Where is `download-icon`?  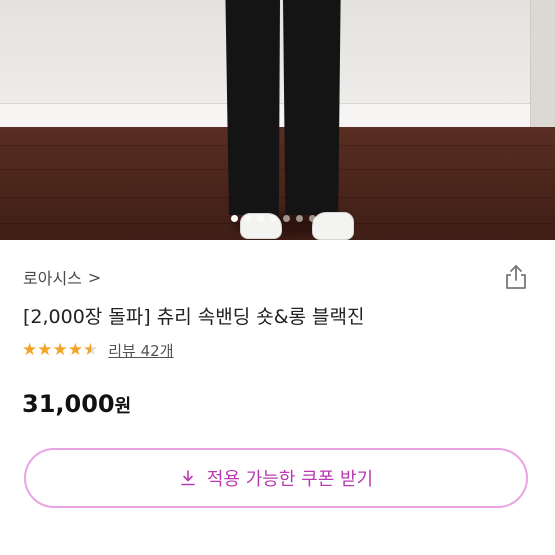
download-icon is located at coordinates (188, 478).